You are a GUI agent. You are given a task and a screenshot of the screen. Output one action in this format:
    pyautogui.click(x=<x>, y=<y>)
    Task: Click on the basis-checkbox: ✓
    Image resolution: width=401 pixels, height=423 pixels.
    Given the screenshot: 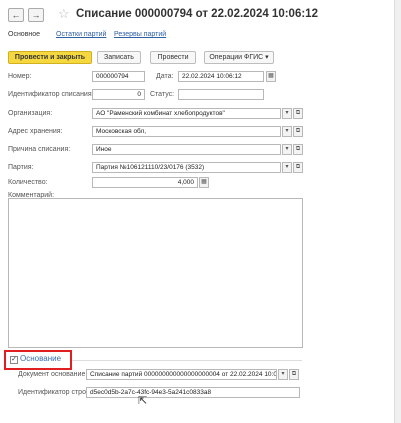 What is the action you would take?
    pyautogui.click(x=14, y=360)
    